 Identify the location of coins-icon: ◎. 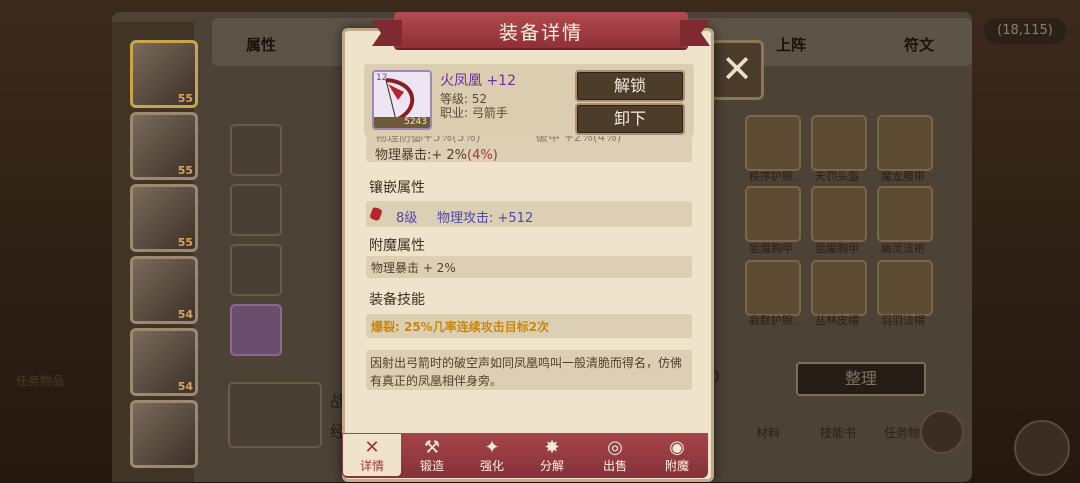
(615, 447).